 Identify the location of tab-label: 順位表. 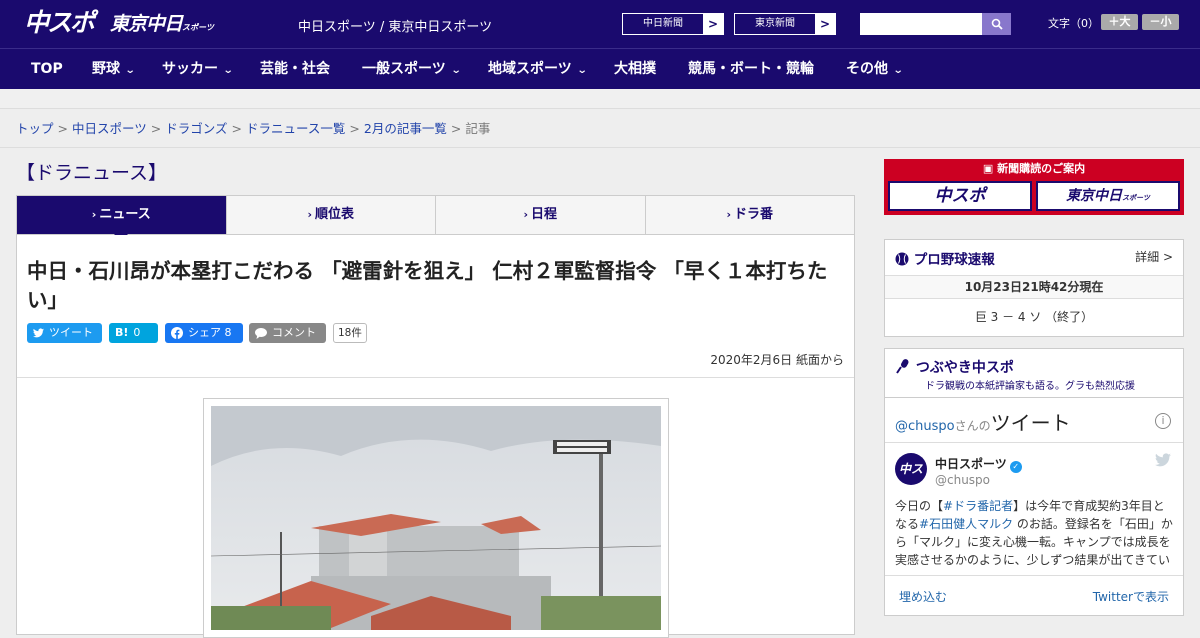
(335, 214).